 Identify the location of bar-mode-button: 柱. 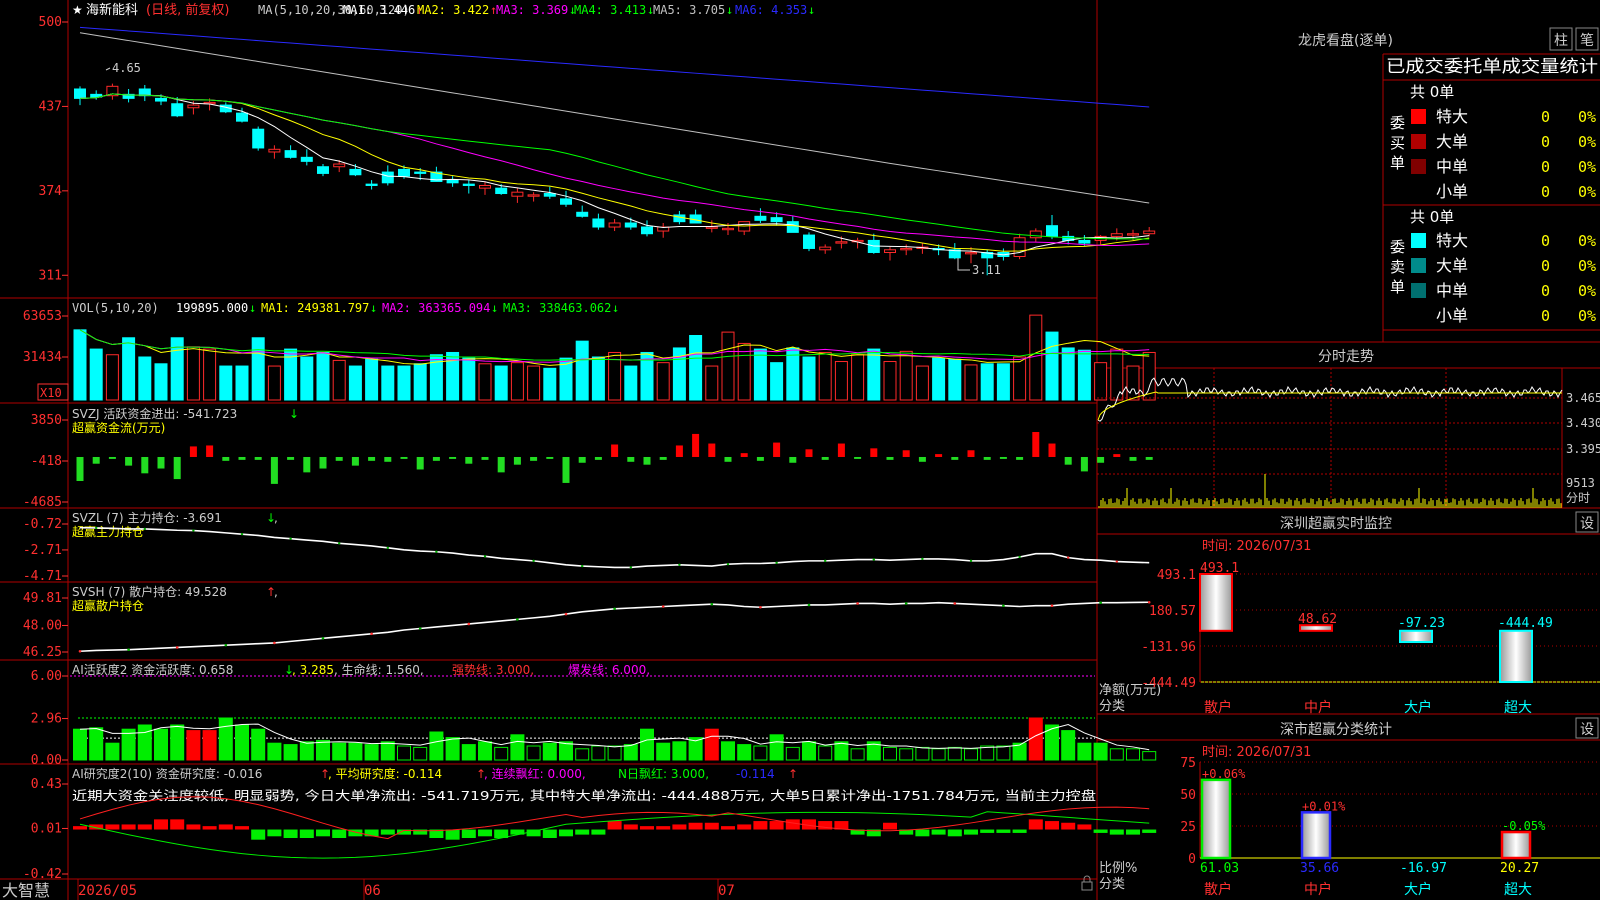
(1561, 41).